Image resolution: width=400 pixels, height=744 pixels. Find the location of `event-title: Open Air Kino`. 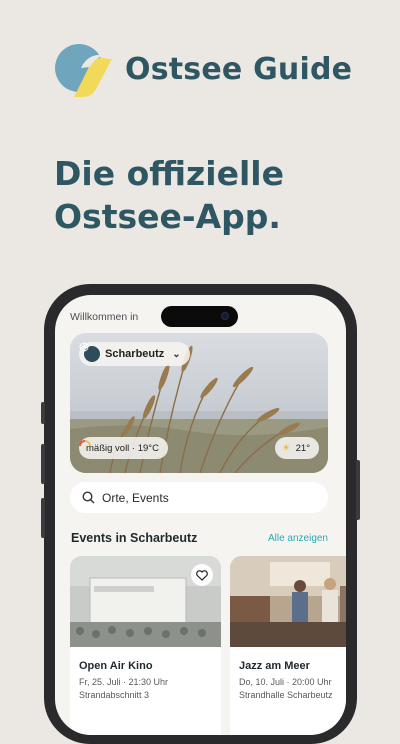

event-title: Open Air Kino is located at coordinates (116, 666).